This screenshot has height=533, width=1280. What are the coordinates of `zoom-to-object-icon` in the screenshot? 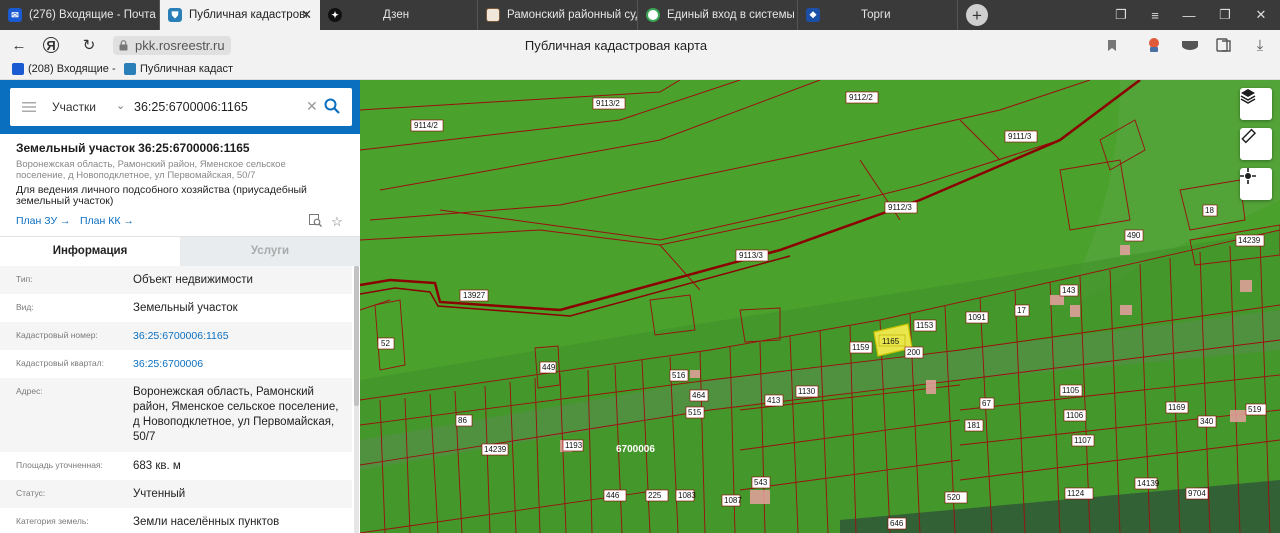 It's located at (315, 221).